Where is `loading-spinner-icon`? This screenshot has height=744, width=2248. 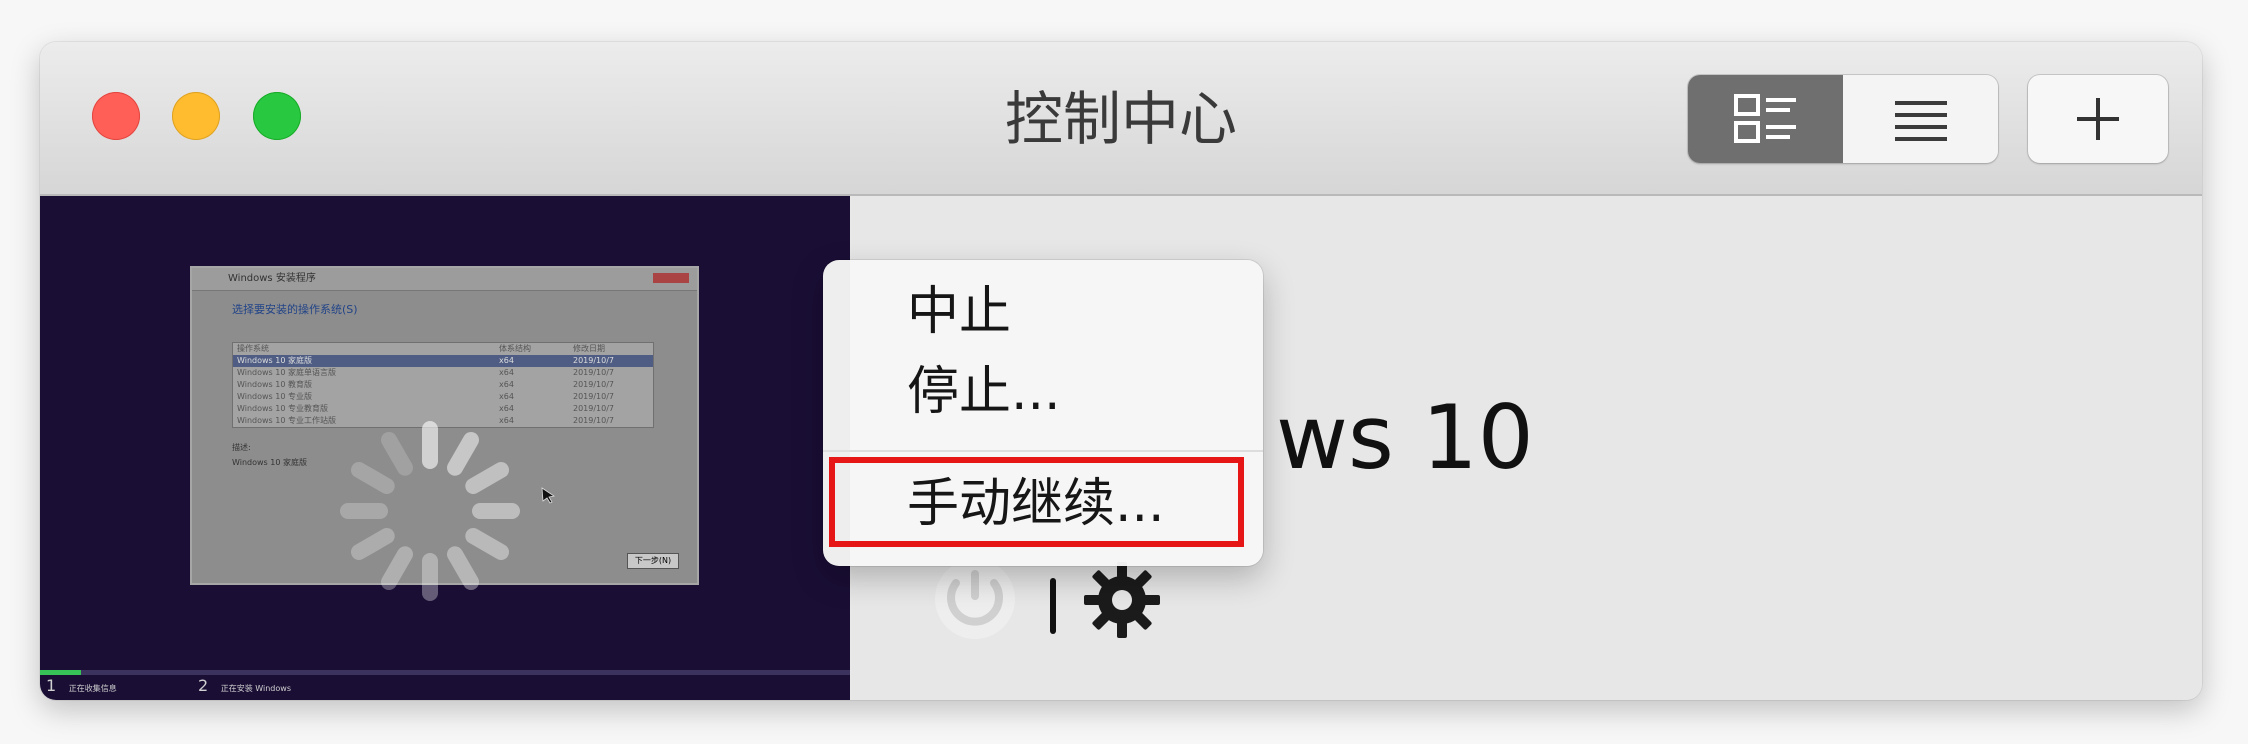
loading-spinner-icon is located at coordinates (430, 511).